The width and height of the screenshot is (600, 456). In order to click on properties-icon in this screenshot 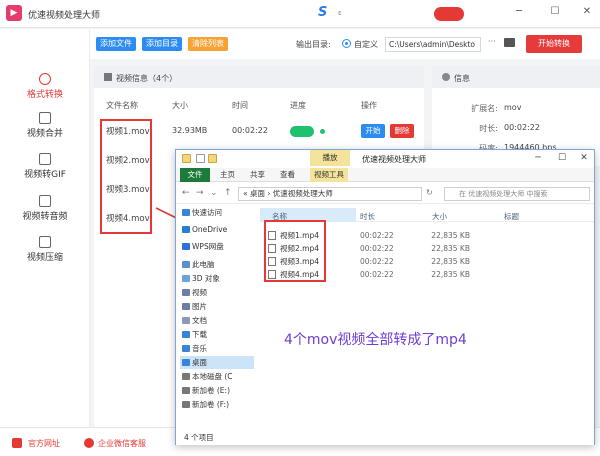, I will do `click(200, 158)`.